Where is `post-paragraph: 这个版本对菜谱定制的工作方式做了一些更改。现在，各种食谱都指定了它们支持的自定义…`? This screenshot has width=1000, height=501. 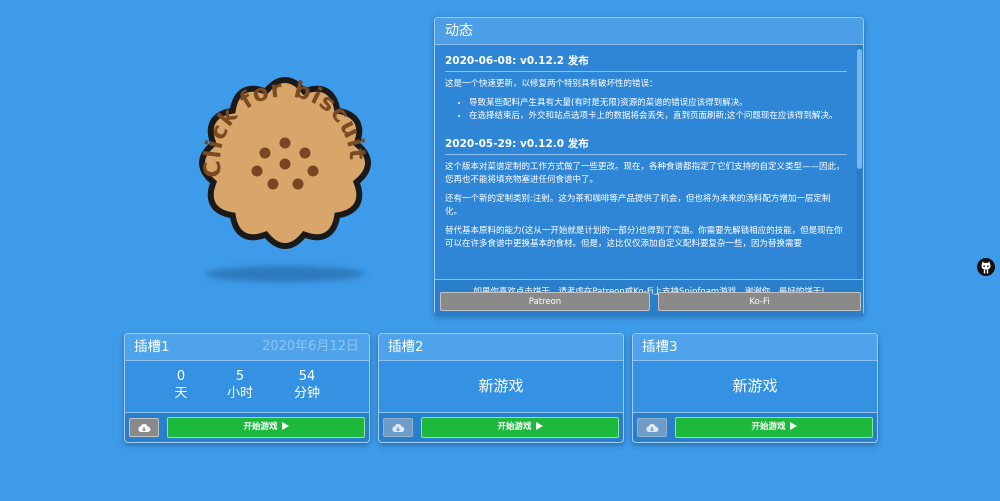
post-paragraph: 这个版本对菜谱定制的工作方式做了一些更改。现在，各种食谱都指定了它们支持的自定义… is located at coordinates (645, 173).